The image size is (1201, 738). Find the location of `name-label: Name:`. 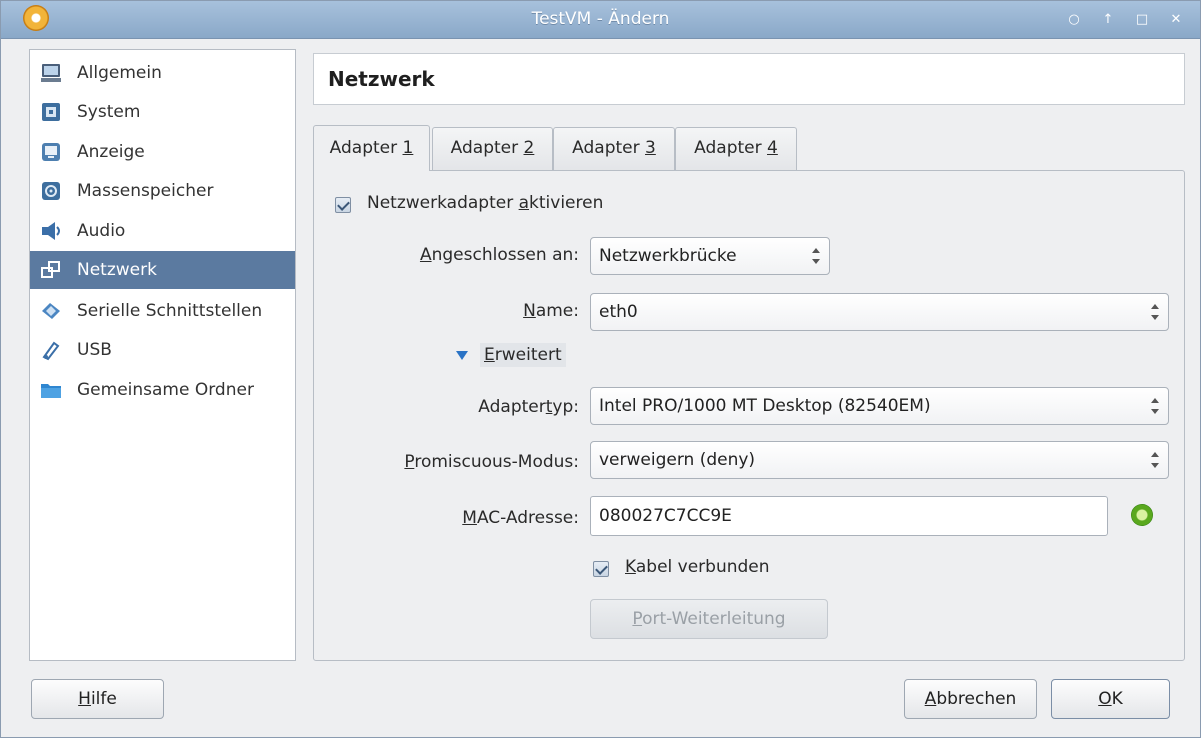

name-label: Name: is located at coordinates (551, 311).